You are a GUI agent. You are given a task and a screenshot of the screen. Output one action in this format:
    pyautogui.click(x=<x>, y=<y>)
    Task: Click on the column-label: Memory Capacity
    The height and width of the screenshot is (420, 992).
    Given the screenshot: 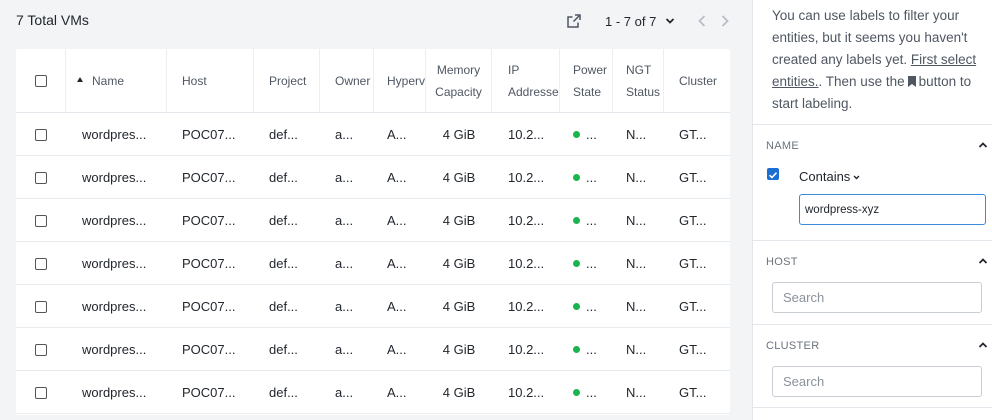 What is the action you would take?
    pyautogui.click(x=458, y=81)
    